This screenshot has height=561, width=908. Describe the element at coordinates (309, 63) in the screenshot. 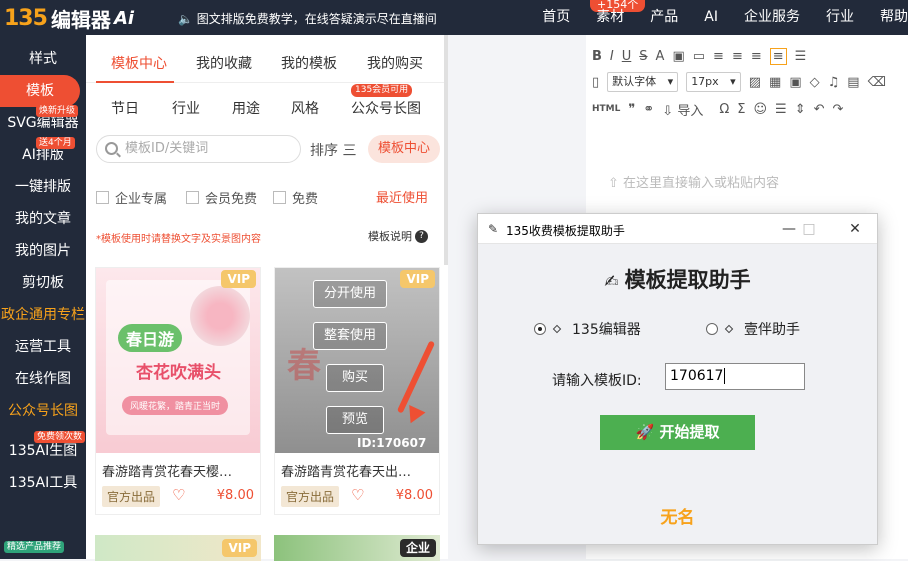

I see `tab-my-templates: 我的模板` at that location.